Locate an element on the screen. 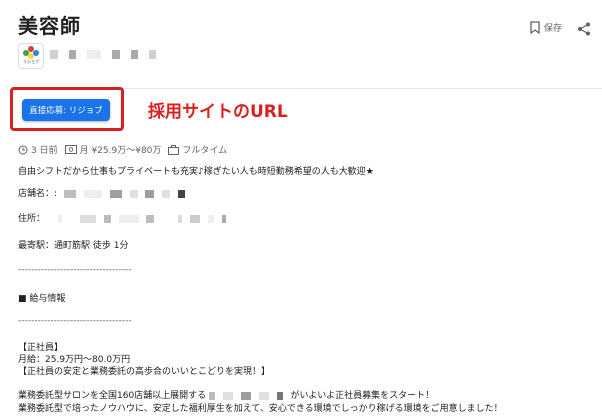  clock-icon is located at coordinates (23, 149).